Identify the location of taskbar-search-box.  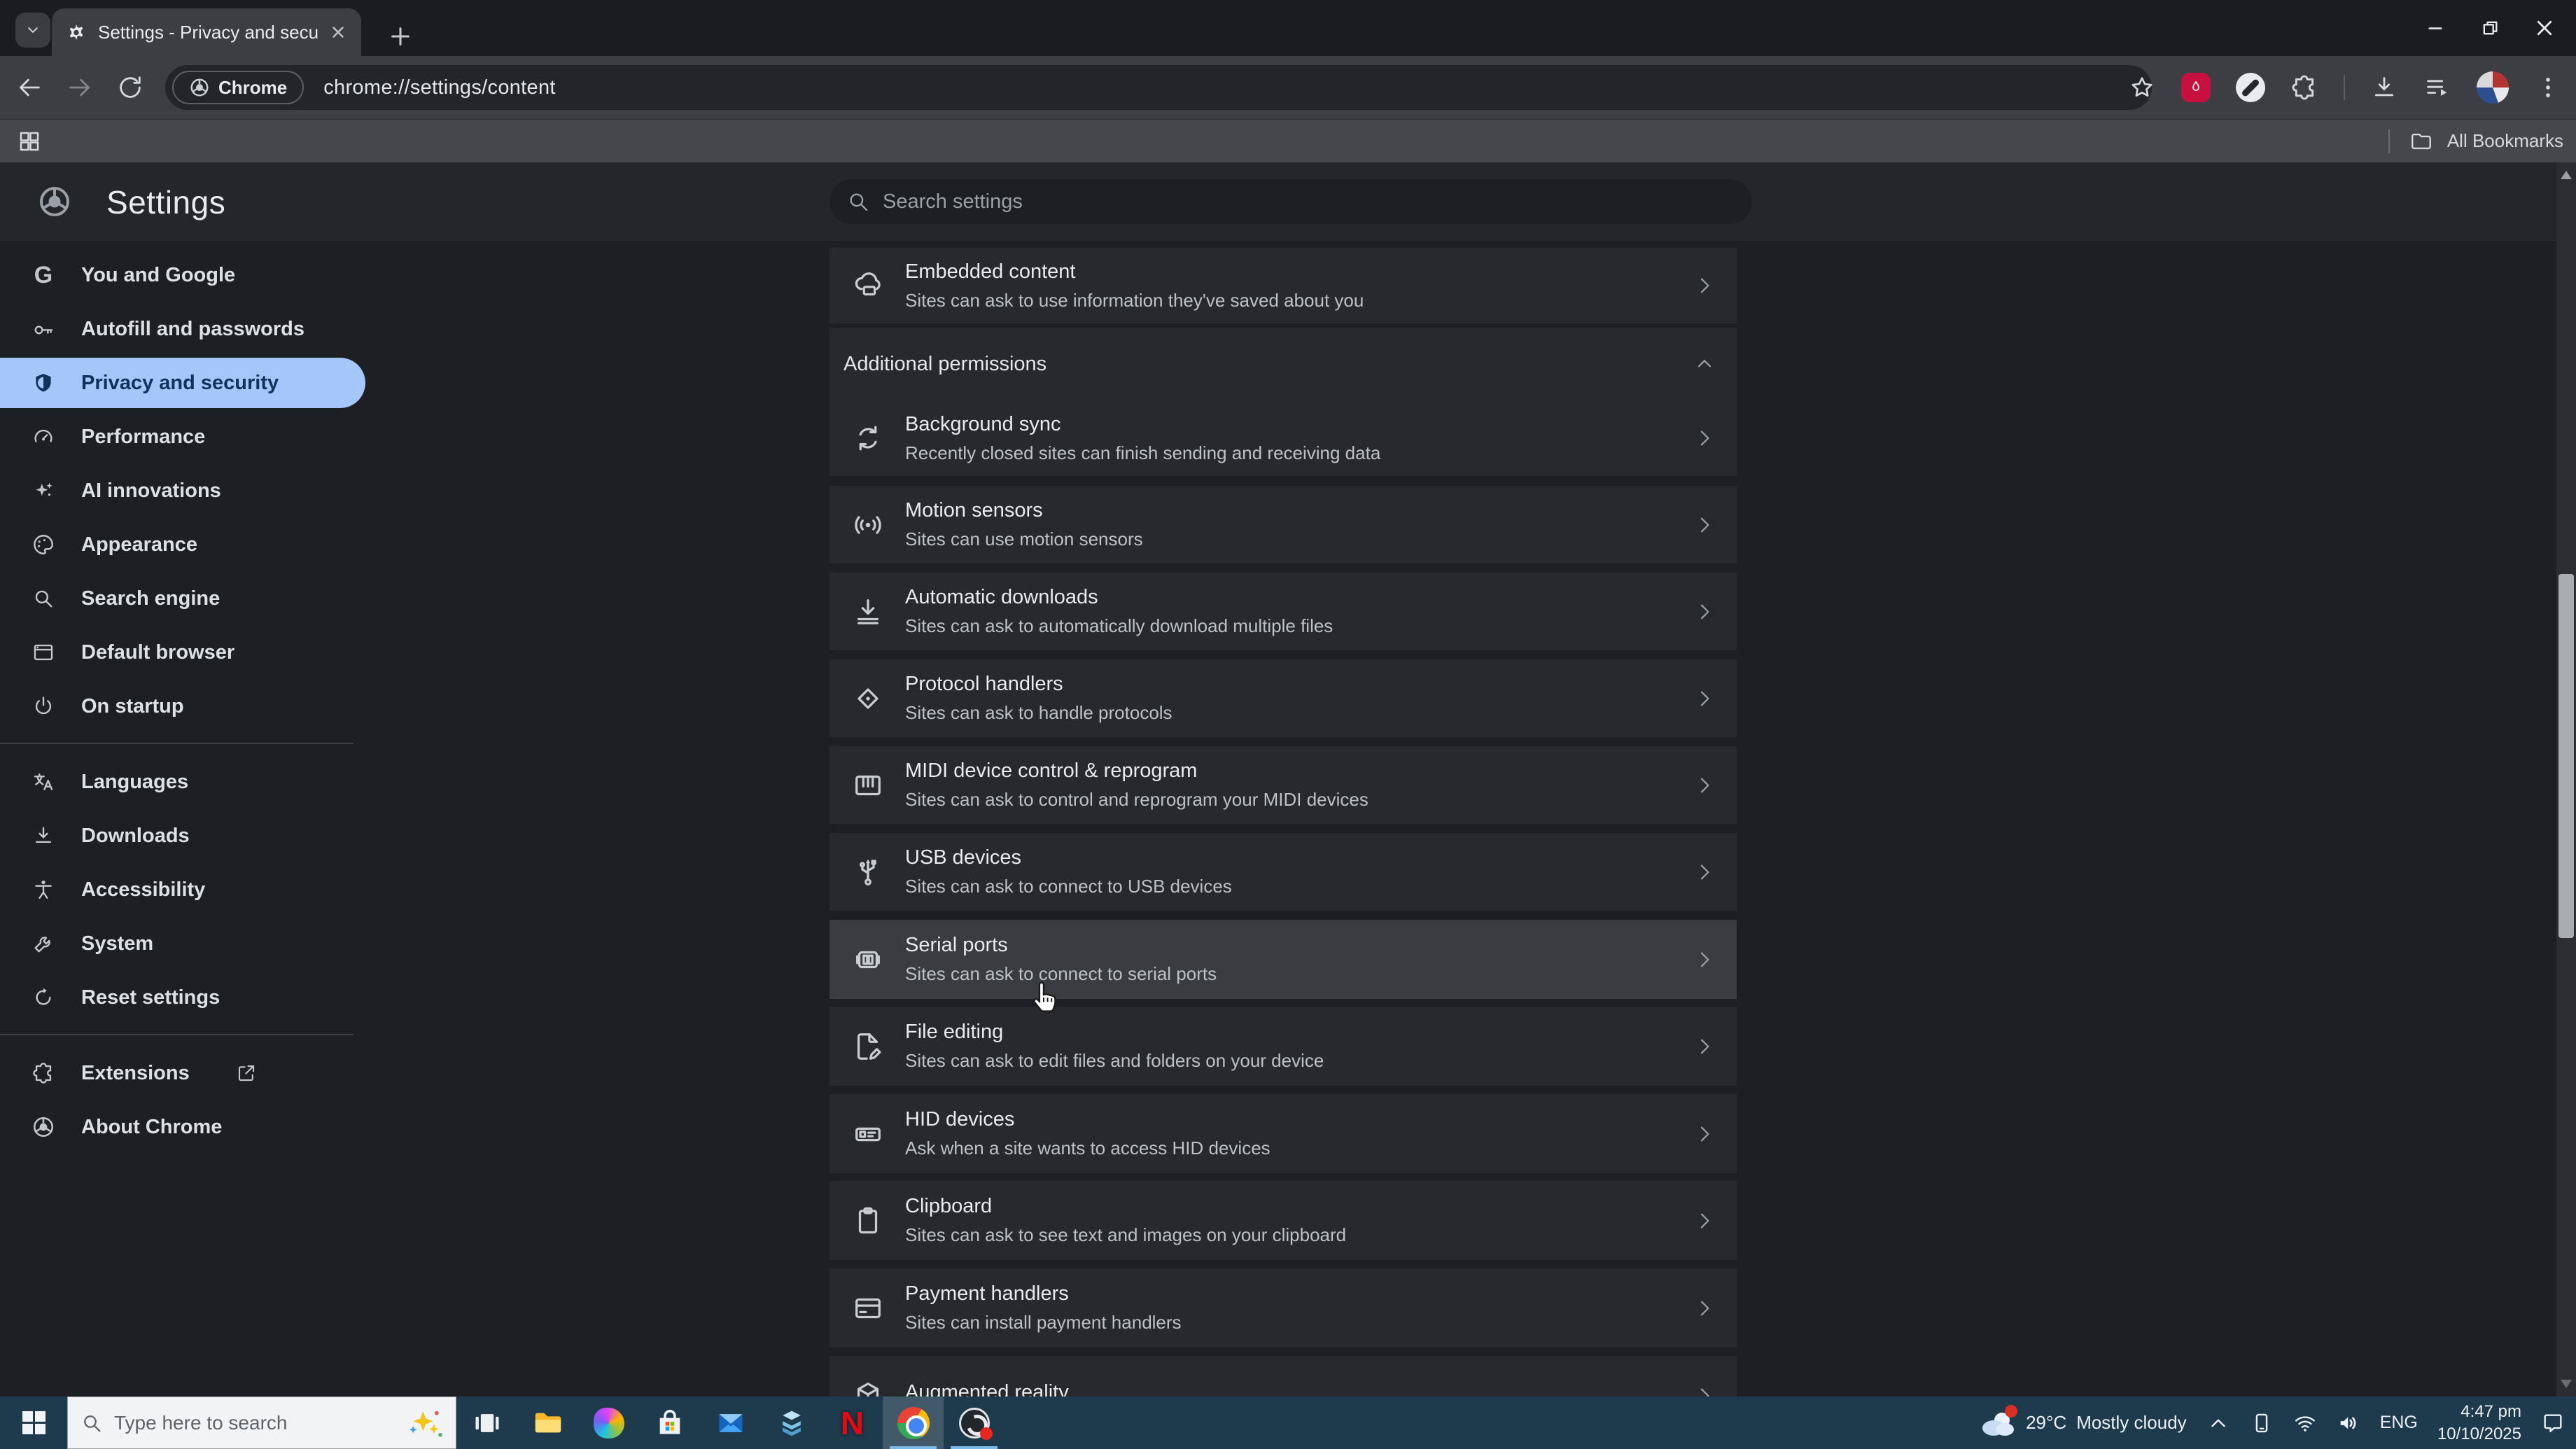
(261, 1422).